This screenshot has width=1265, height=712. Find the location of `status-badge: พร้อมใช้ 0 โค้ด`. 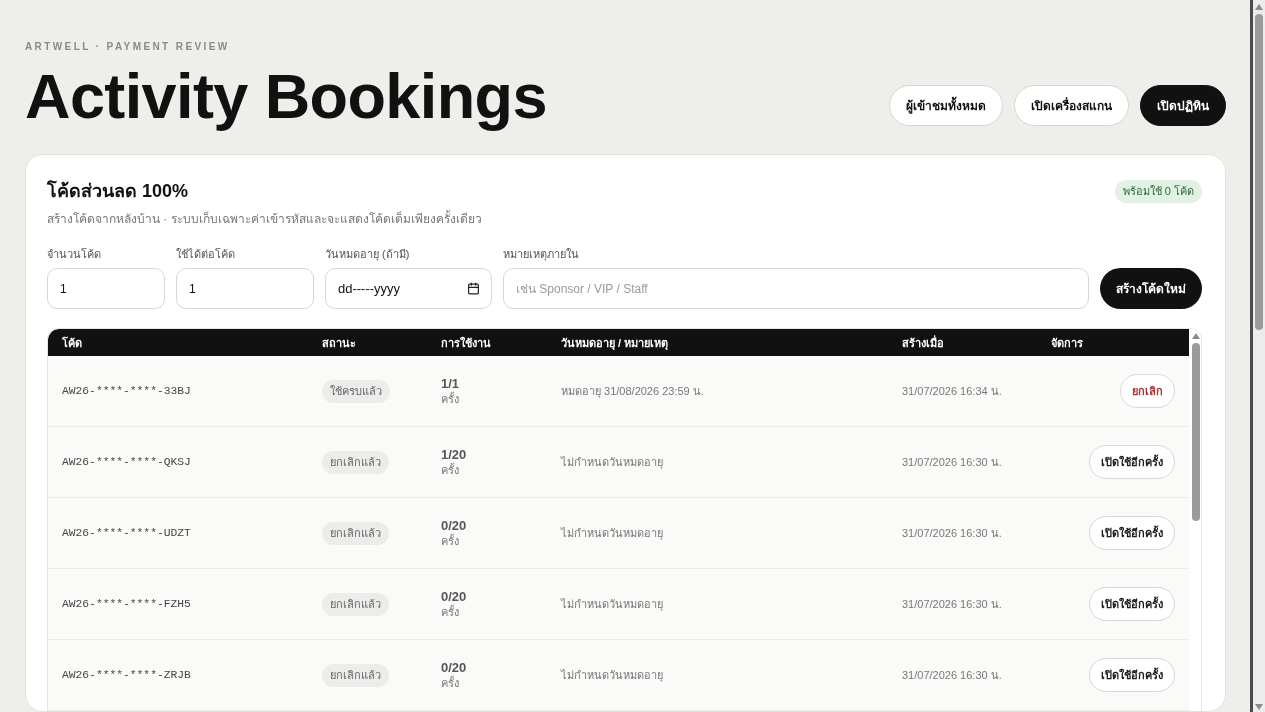

status-badge: พร้อมใช้ 0 โค้ด is located at coordinates (1158, 191).